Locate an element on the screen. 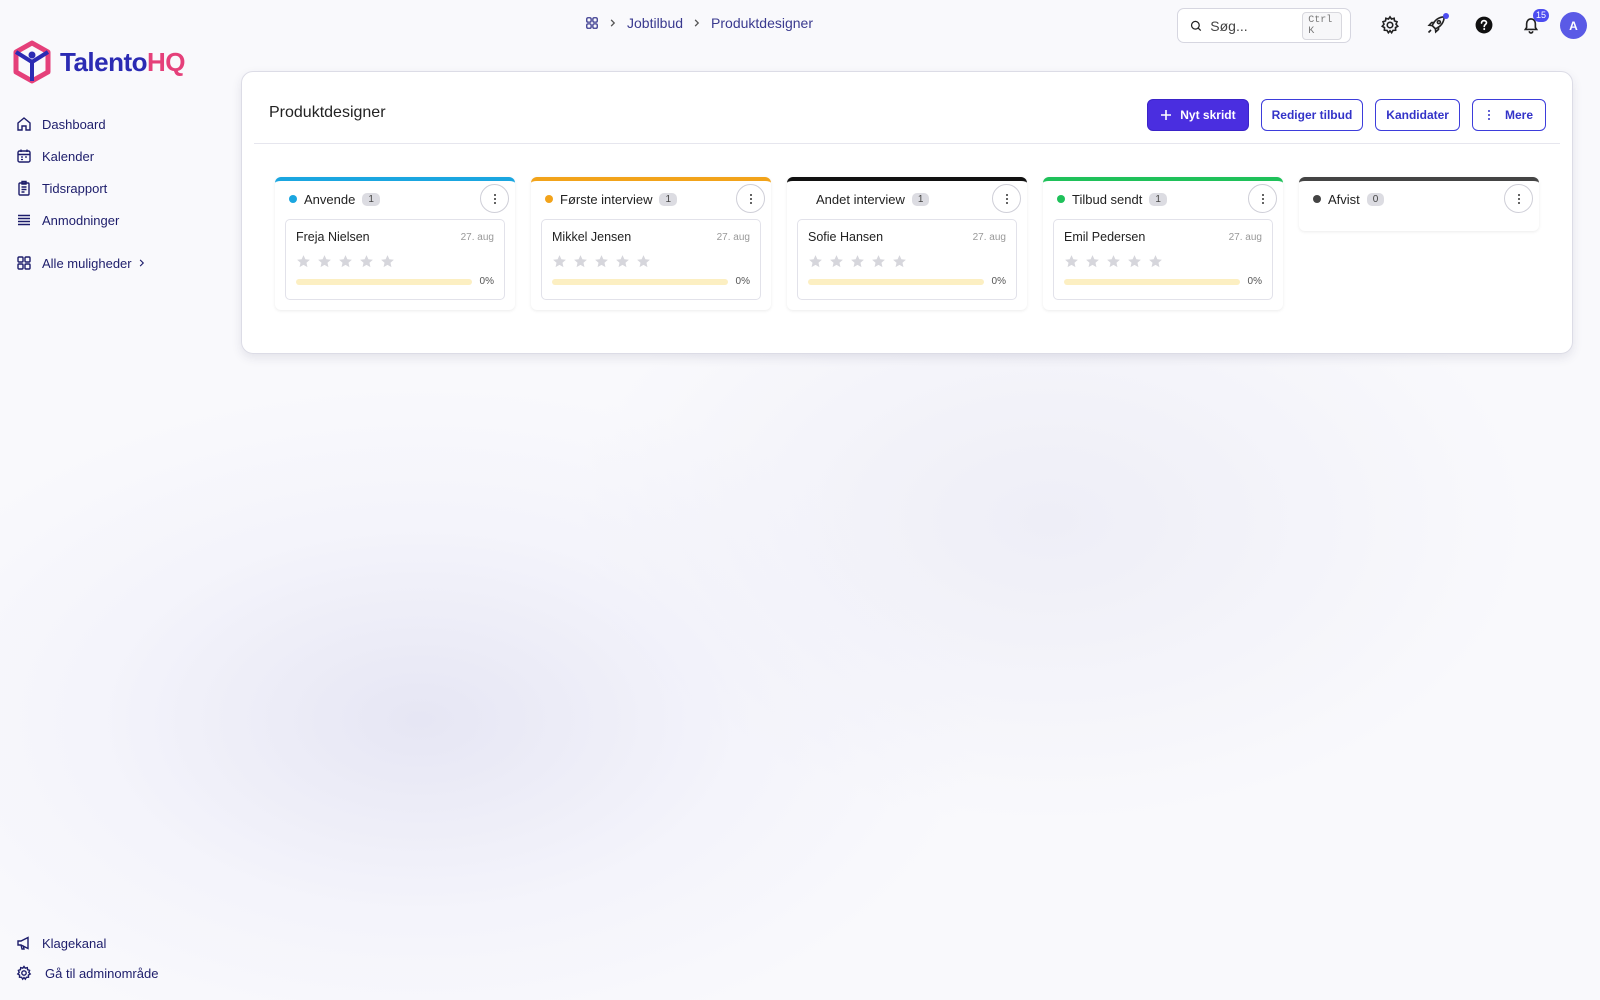 Image resolution: width=1600 pixels, height=1000 pixels. gear-icon is located at coordinates (1390, 25).